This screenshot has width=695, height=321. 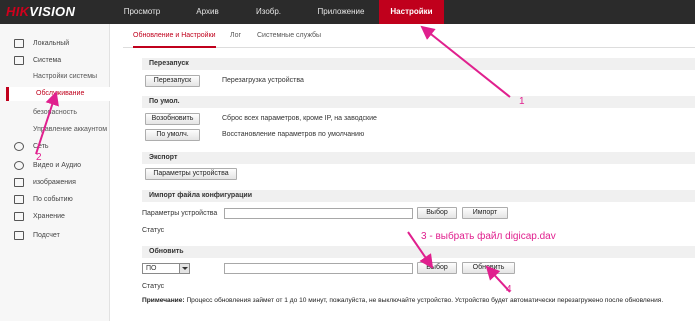 What do you see at coordinates (55, 113) in the screenshot?
I see `sidebar-sub-security: безопасность` at bounding box center [55, 113].